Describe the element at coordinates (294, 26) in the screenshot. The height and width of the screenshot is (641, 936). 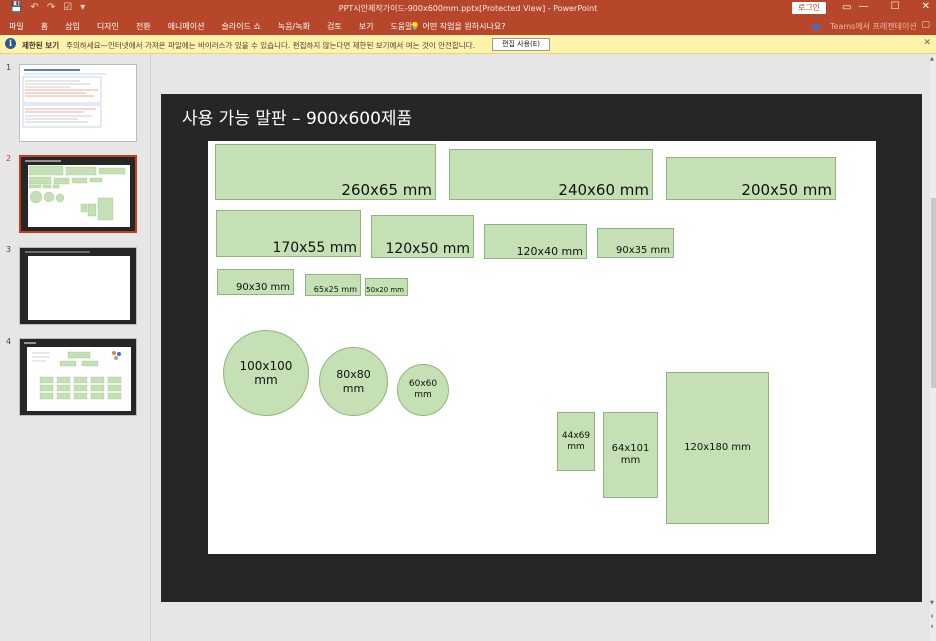
I see `tab-record: 녹음/녹화` at that location.